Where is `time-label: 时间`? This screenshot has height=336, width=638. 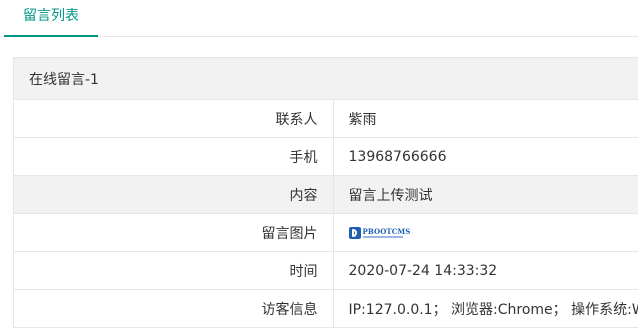 time-label: 时间 is located at coordinates (173, 270).